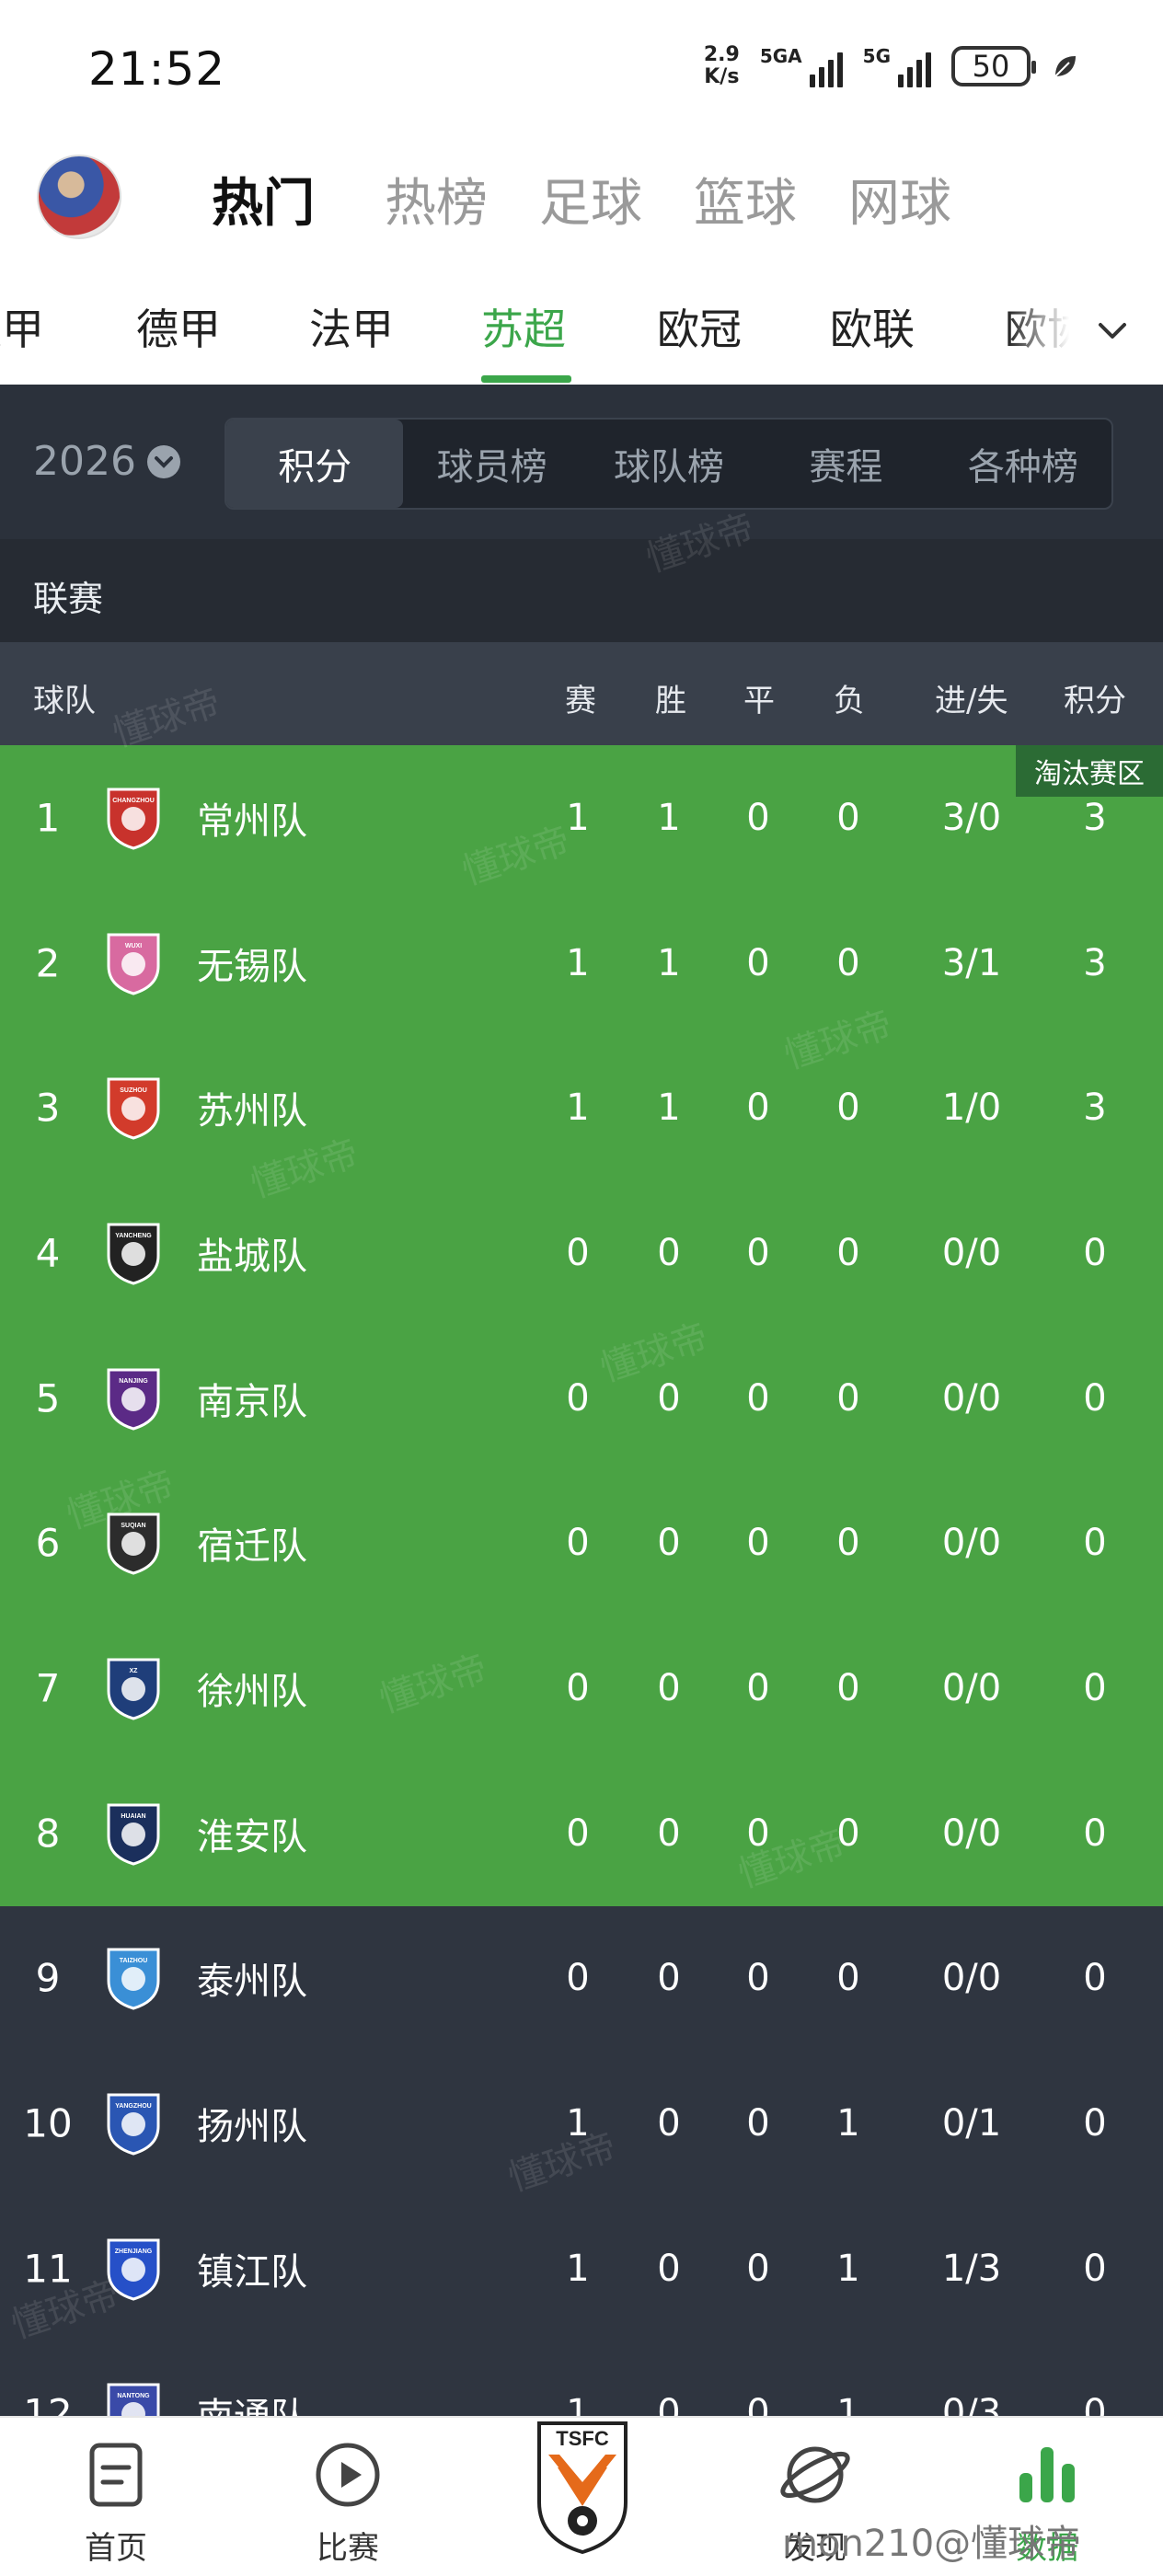 Image resolution: width=1163 pixels, height=2576 pixels. I want to click on team-name: 泰州队, so click(252, 1982).